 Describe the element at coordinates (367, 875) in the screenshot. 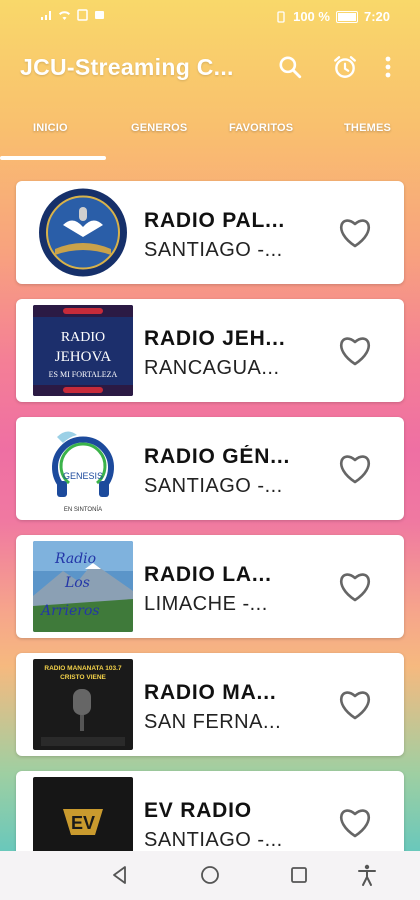

I see `accessibility-icon` at that location.